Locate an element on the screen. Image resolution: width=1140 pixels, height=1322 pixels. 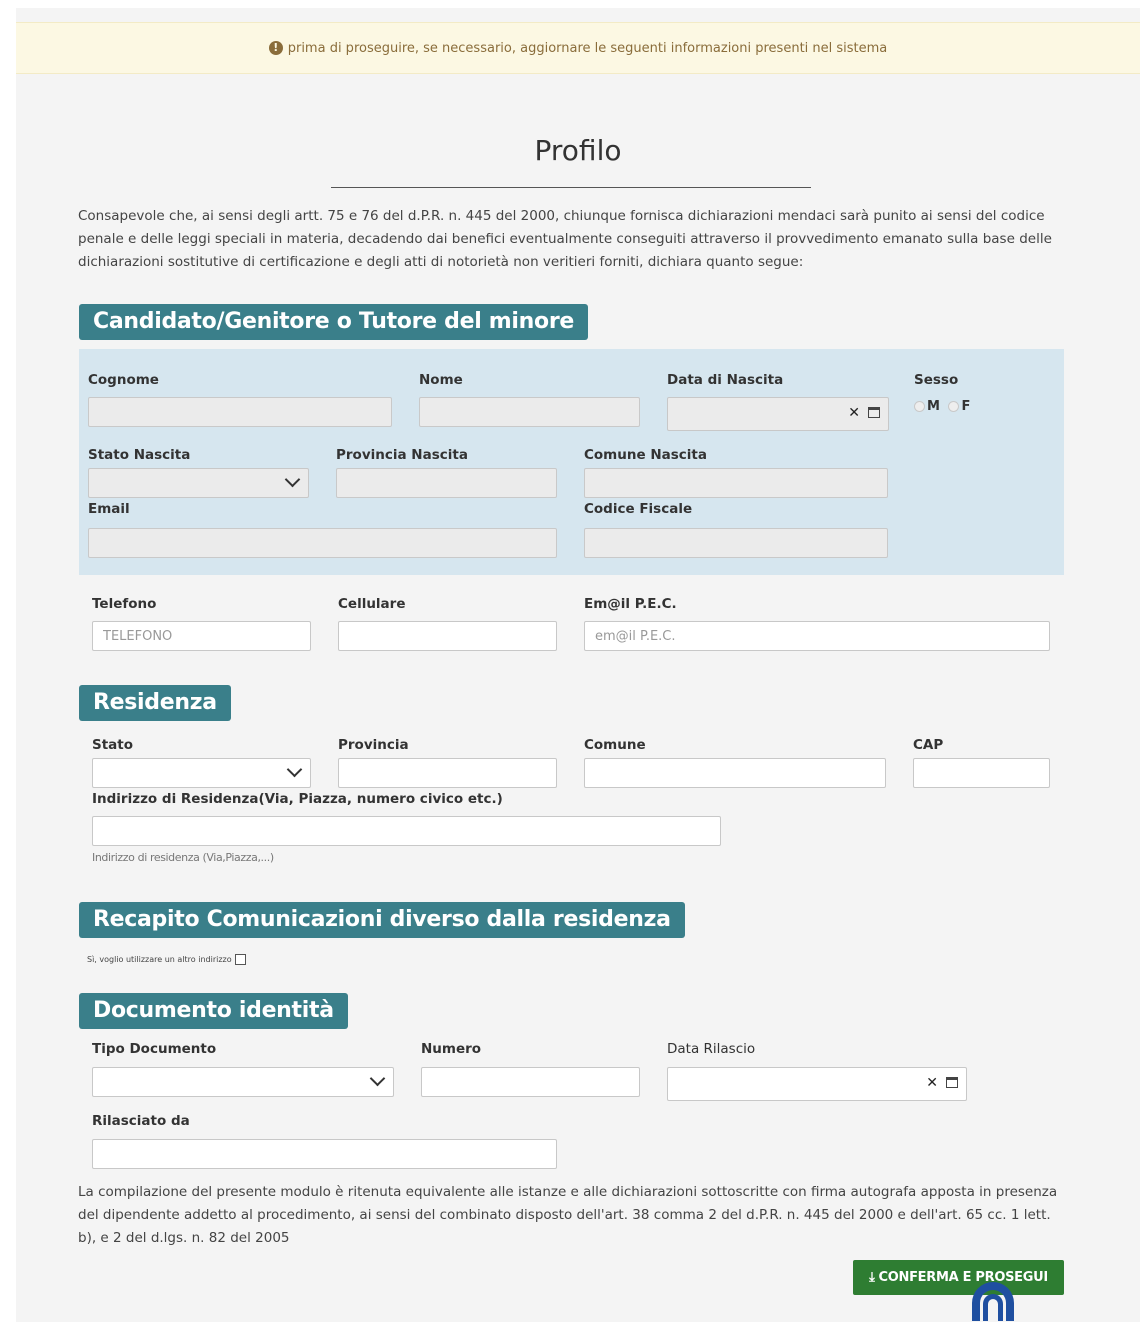
section-candidato-heading: Candidato/Genitore o Tutore del minore is located at coordinates (334, 322).